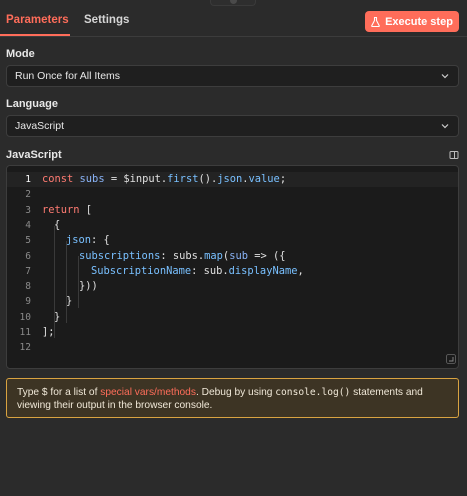 This screenshot has width=467, height=496. Describe the element at coordinates (232, 194) in the screenshot. I see `code-line-2: 2` at that location.